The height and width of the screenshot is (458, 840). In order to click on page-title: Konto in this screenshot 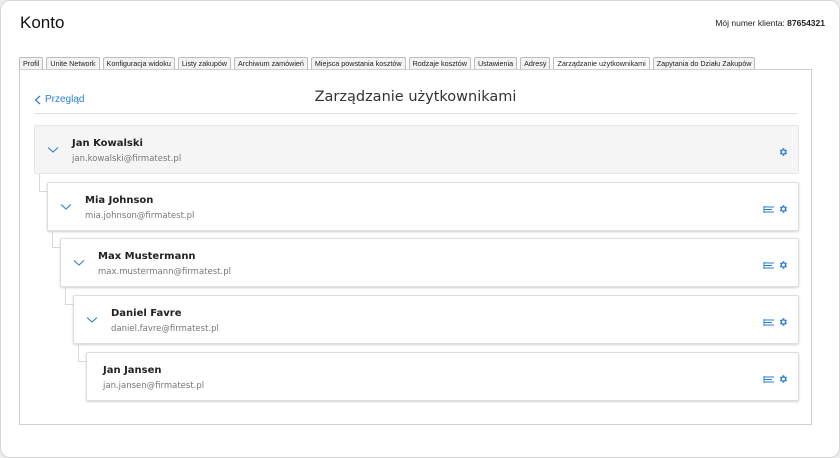, I will do `click(42, 22)`.